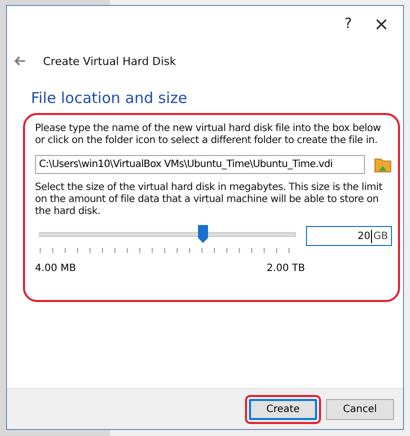 The image size is (410, 436). What do you see at coordinates (209, 200) in the screenshot?
I see `size-instructions: Select the size of the virtual hard disk in megabytes. This size is the limit on the amount of file data that a virtual machine will be able to store on the hard disk.` at bounding box center [209, 200].